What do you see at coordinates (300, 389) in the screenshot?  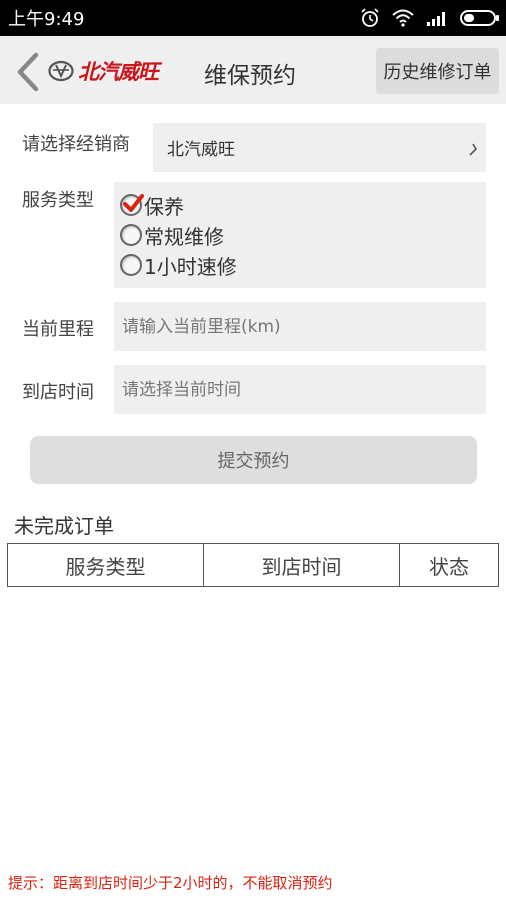 I see `arrival-time-input` at bounding box center [300, 389].